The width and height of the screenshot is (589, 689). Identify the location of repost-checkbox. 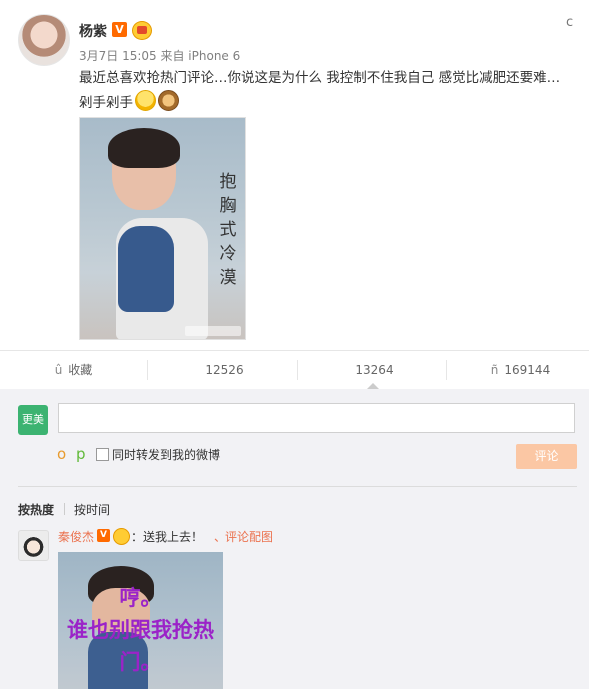
(102, 454).